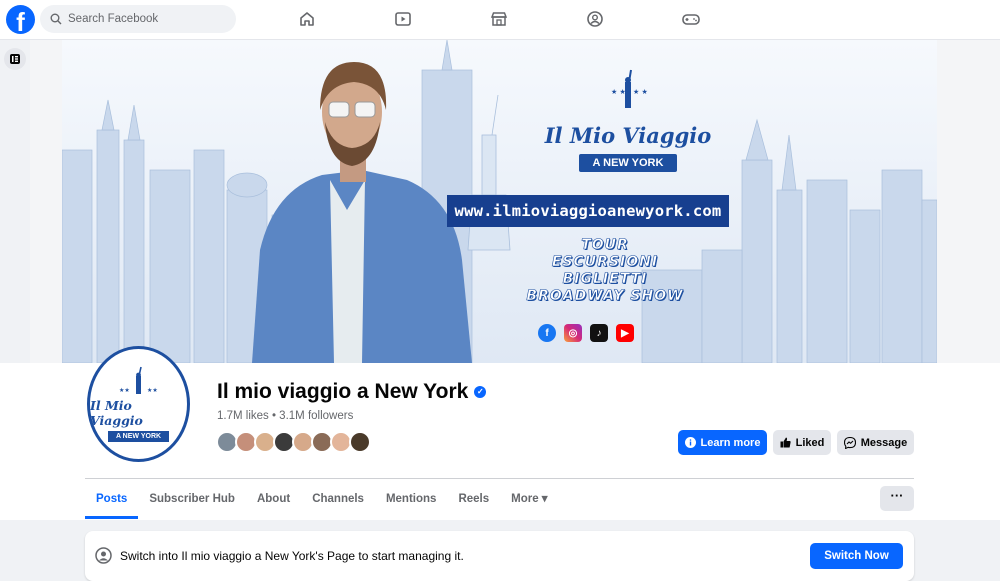 Image resolution: width=1000 pixels, height=581 pixels. I want to click on top-navigation-bar: f, so click(500, 20).